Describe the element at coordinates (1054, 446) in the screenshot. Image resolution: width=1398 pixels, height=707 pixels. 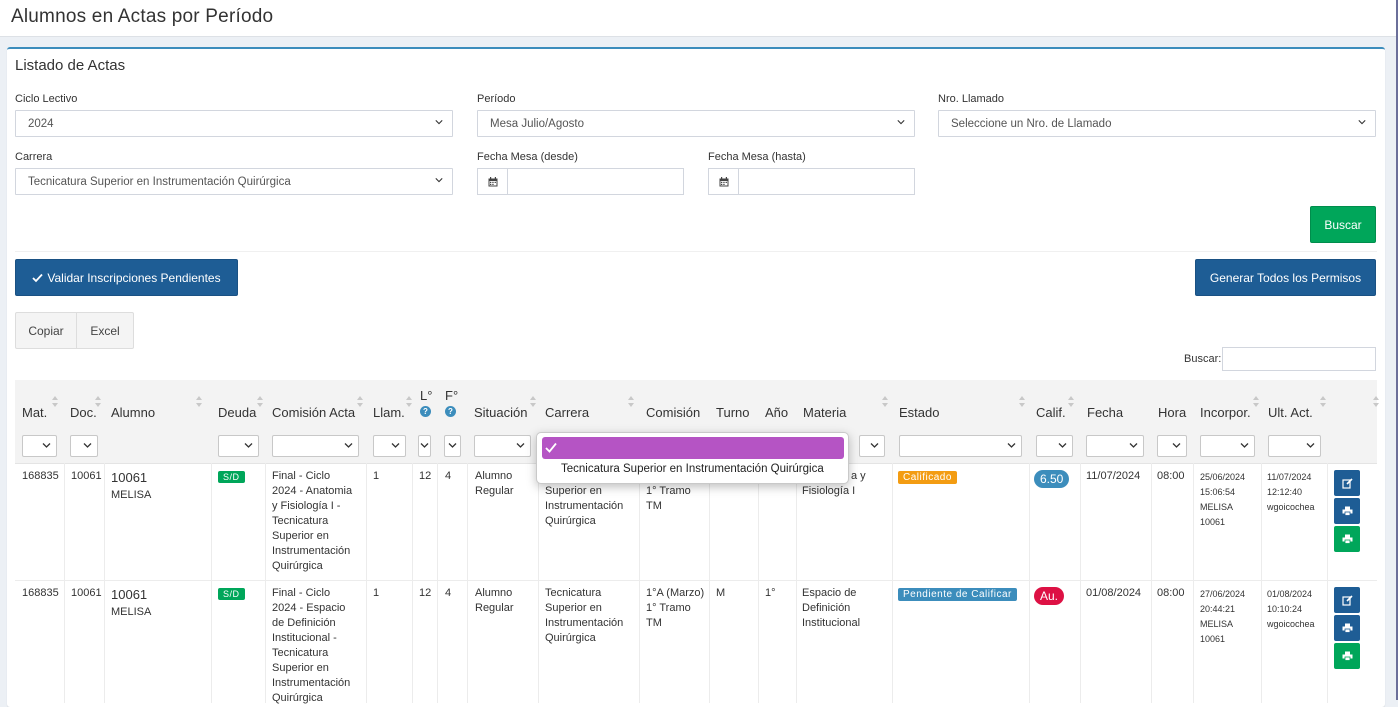
I see `filter-calif` at that location.